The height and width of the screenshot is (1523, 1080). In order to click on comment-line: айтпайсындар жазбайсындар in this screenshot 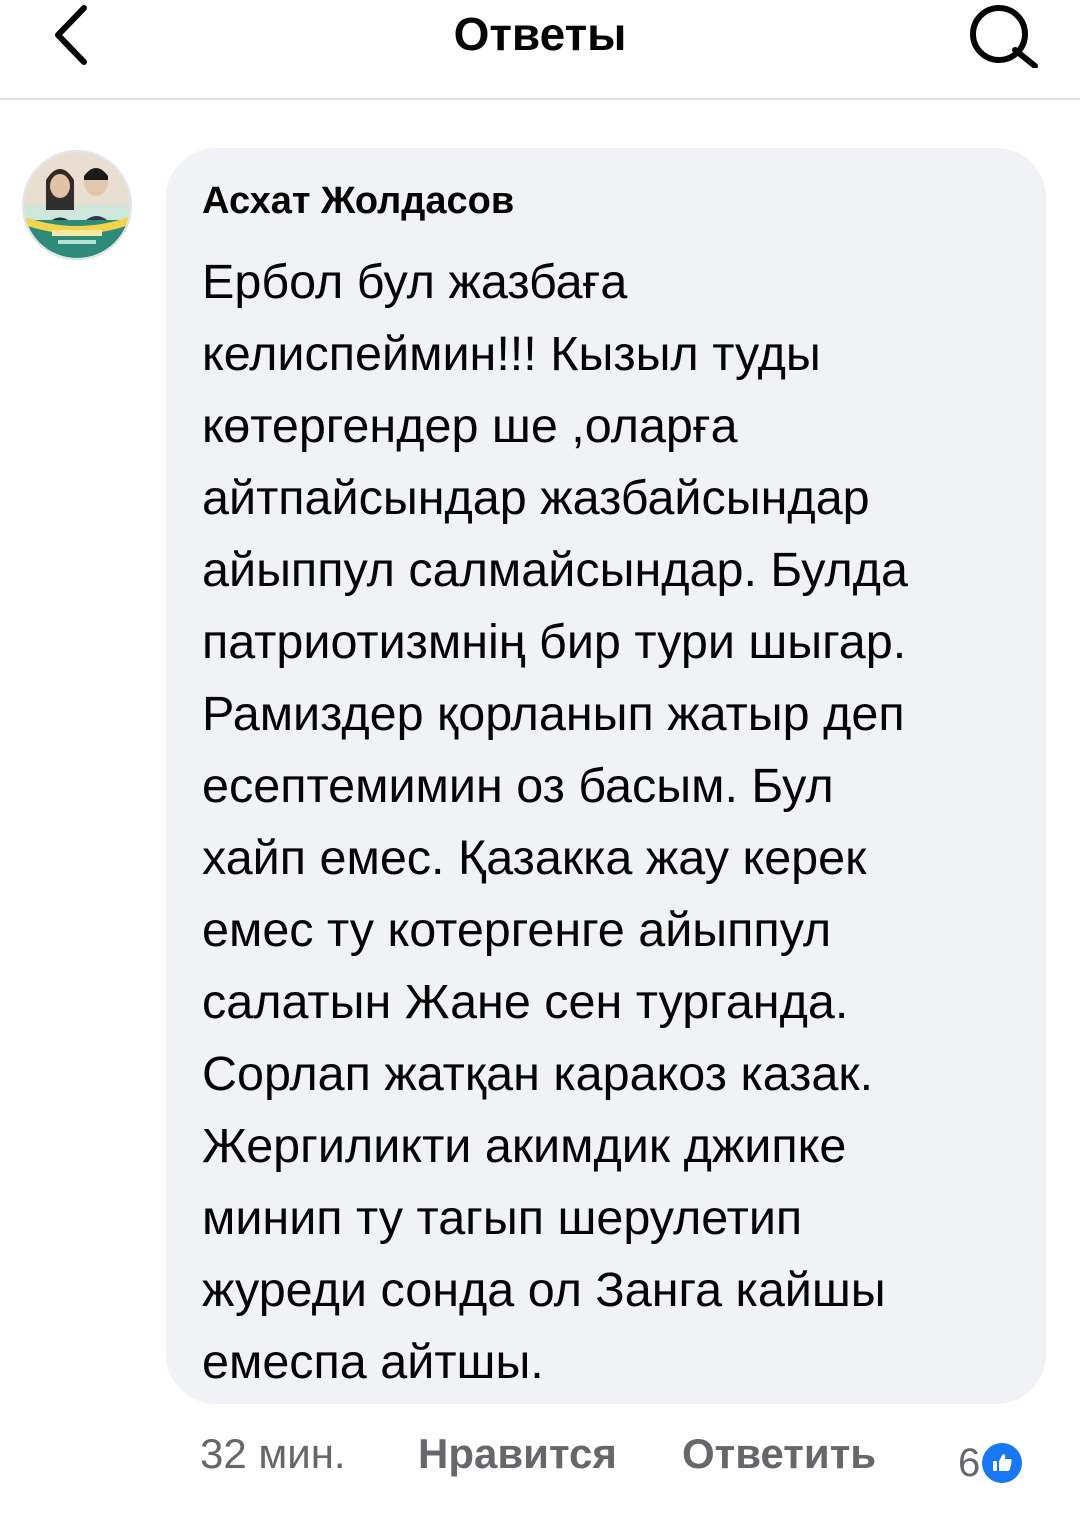, I will do `click(536, 498)`.